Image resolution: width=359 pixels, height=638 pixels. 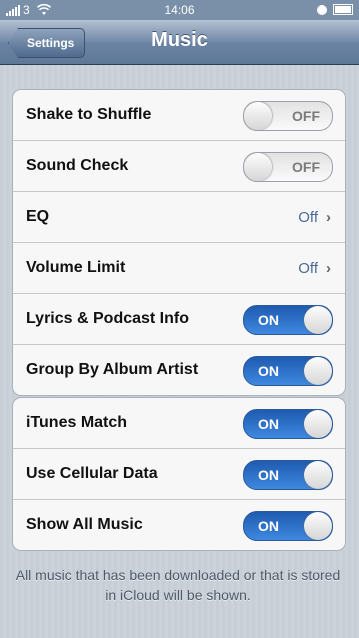 I want to click on battery-icon, so click(x=343, y=9).